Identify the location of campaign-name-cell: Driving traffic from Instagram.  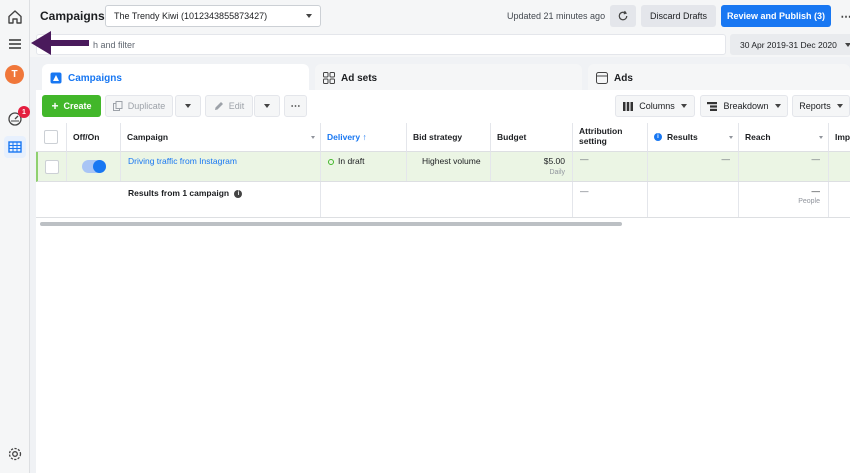
(221, 166).